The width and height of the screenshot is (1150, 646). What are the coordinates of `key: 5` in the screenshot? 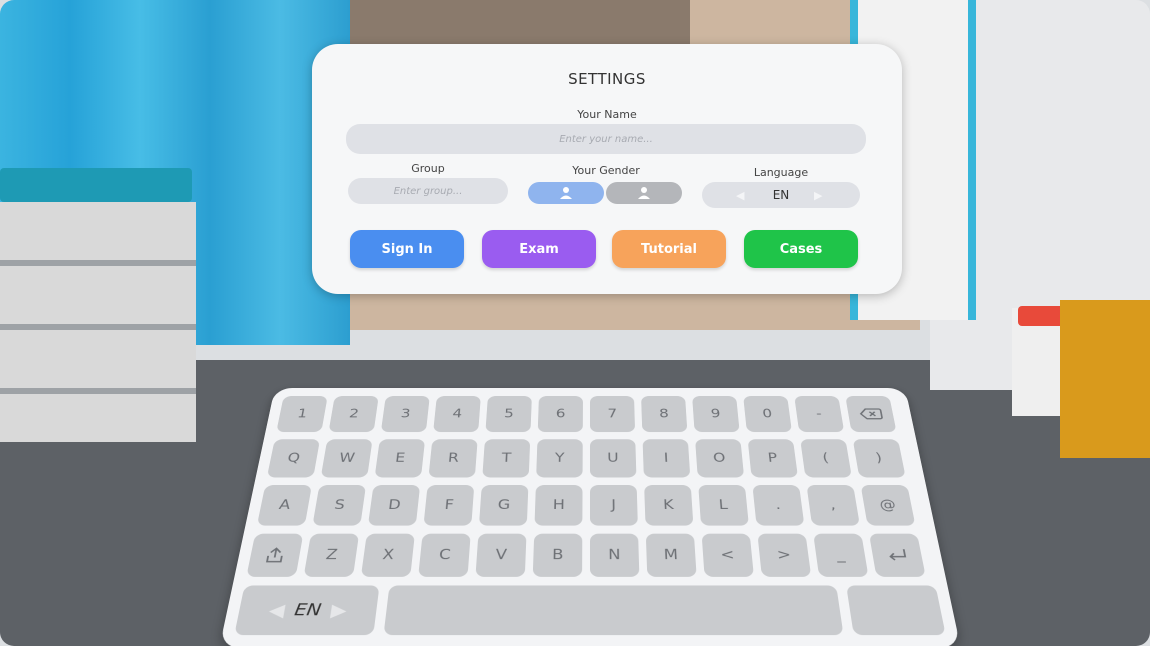 It's located at (508, 414).